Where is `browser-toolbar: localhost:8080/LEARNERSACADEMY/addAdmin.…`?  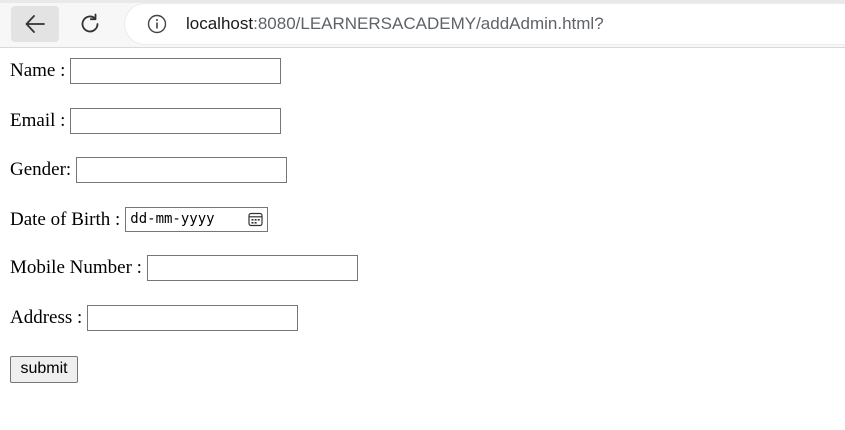 browser-toolbar: localhost:8080/LEARNERSACADEMY/addAdmin.… is located at coordinates (422, 24).